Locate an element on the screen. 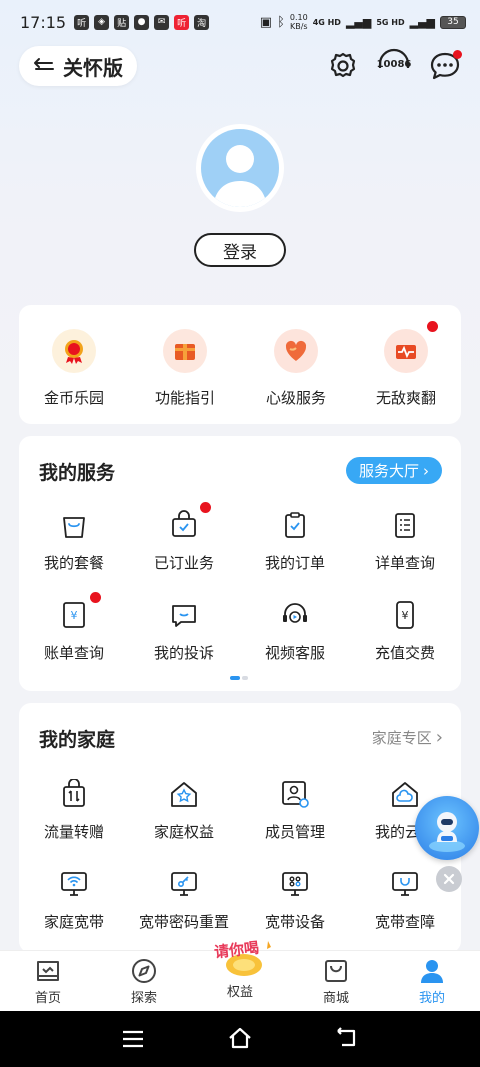 Image resolution: width=480 pixels, height=1067 pixels. tab-label: 探索 is located at coordinates (143, 998).